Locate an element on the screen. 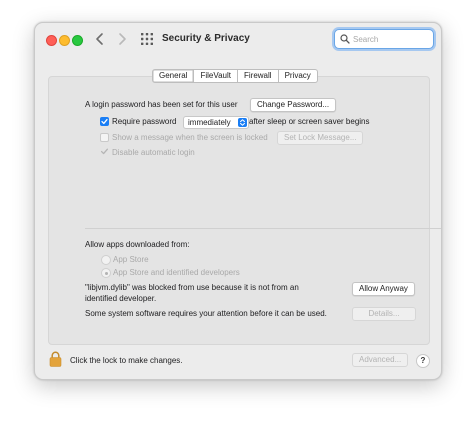 This screenshot has width=474, height=424. allow-apps-heading: Allow apps downloaded from: is located at coordinates (137, 244).